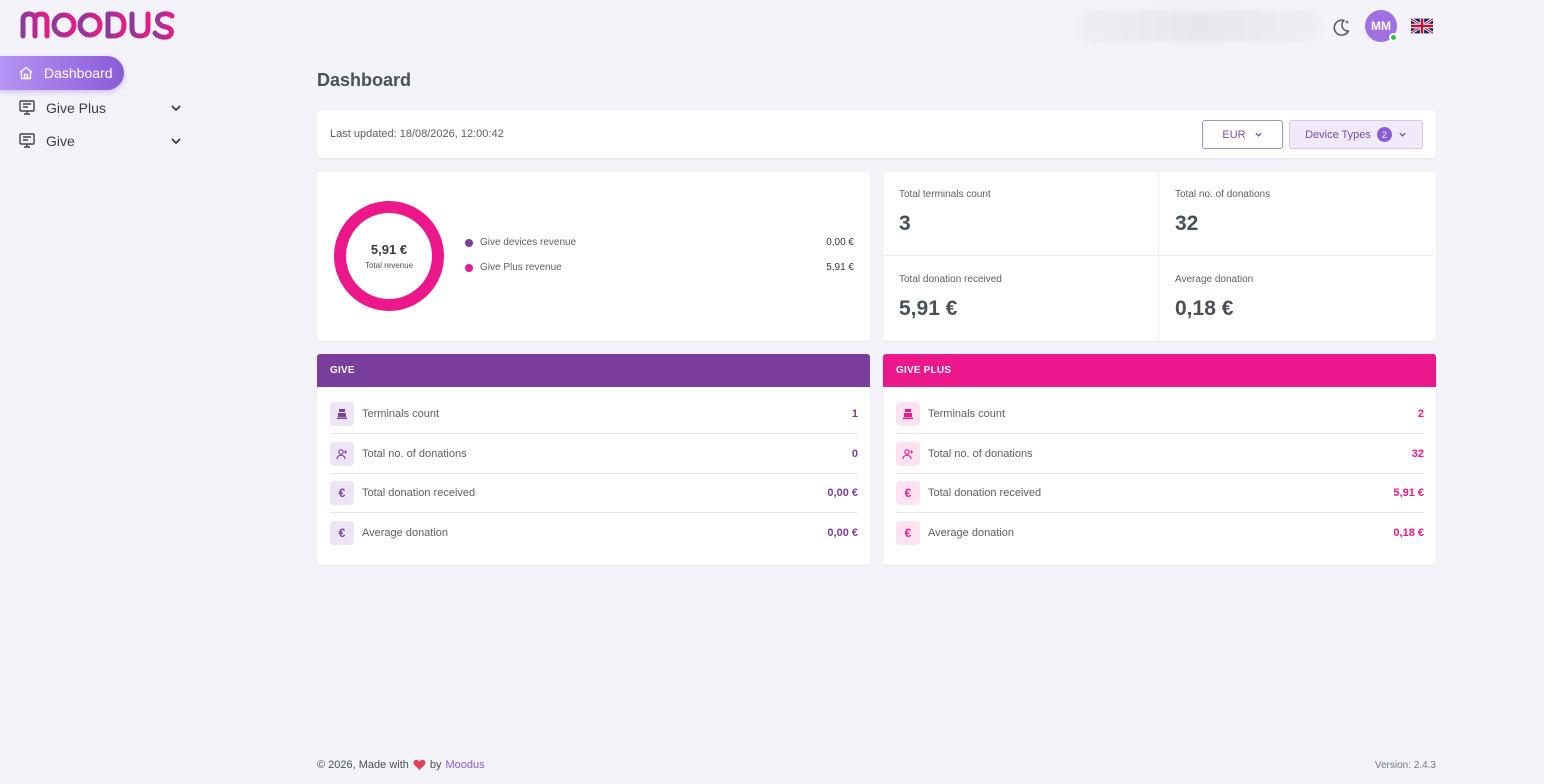  Describe the element at coordinates (1021, 214) in the screenshot. I see `stat-total-terminals: Total terminals count 3` at that location.